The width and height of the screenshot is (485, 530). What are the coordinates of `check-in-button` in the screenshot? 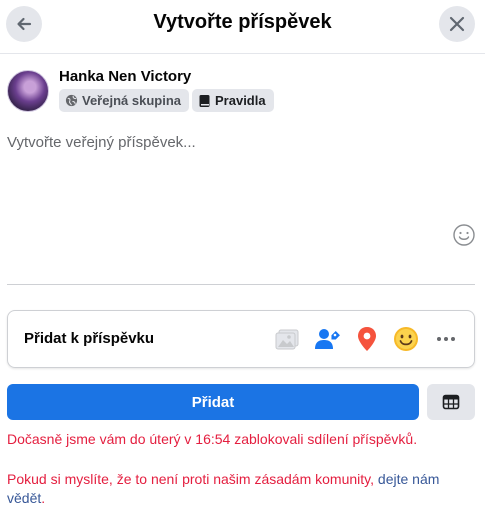 It's located at (367, 339).